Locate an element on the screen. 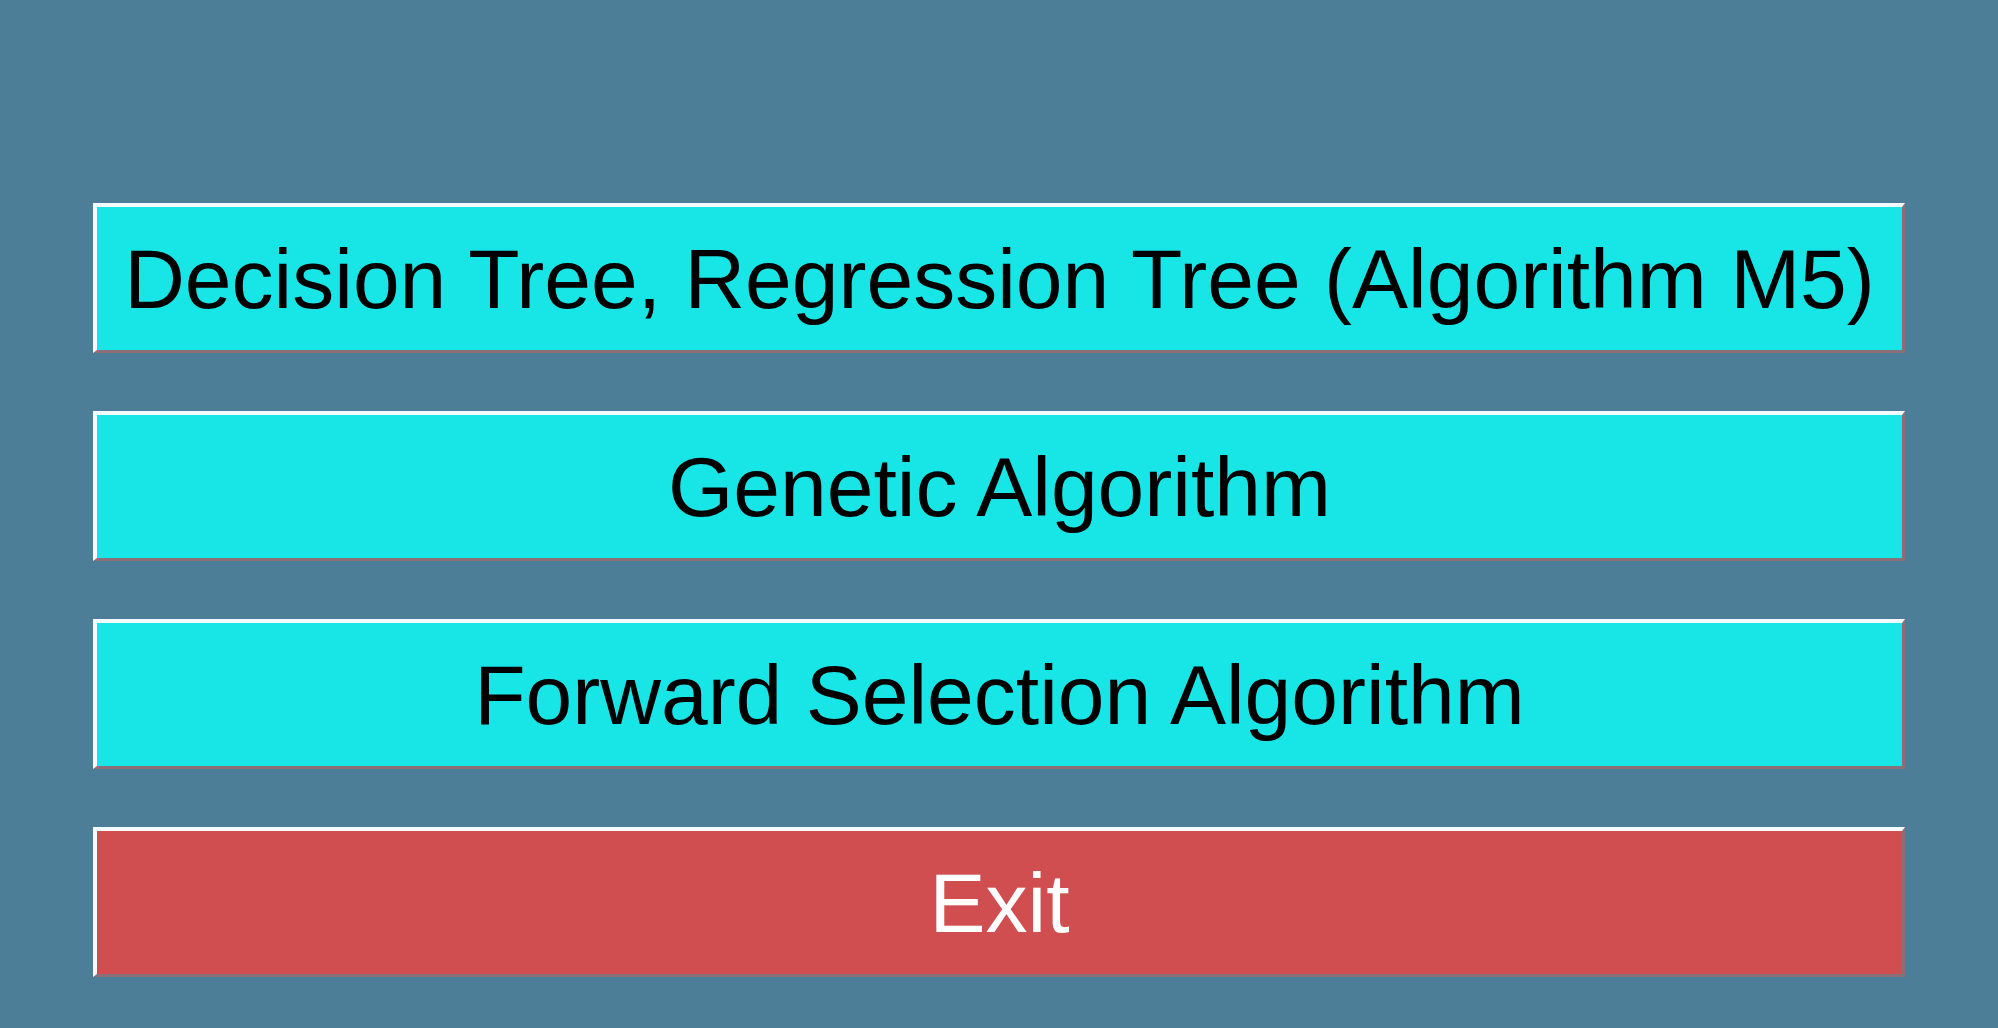  menu-button: Forward Selection Algorithm is located at coordinates (999, 694).